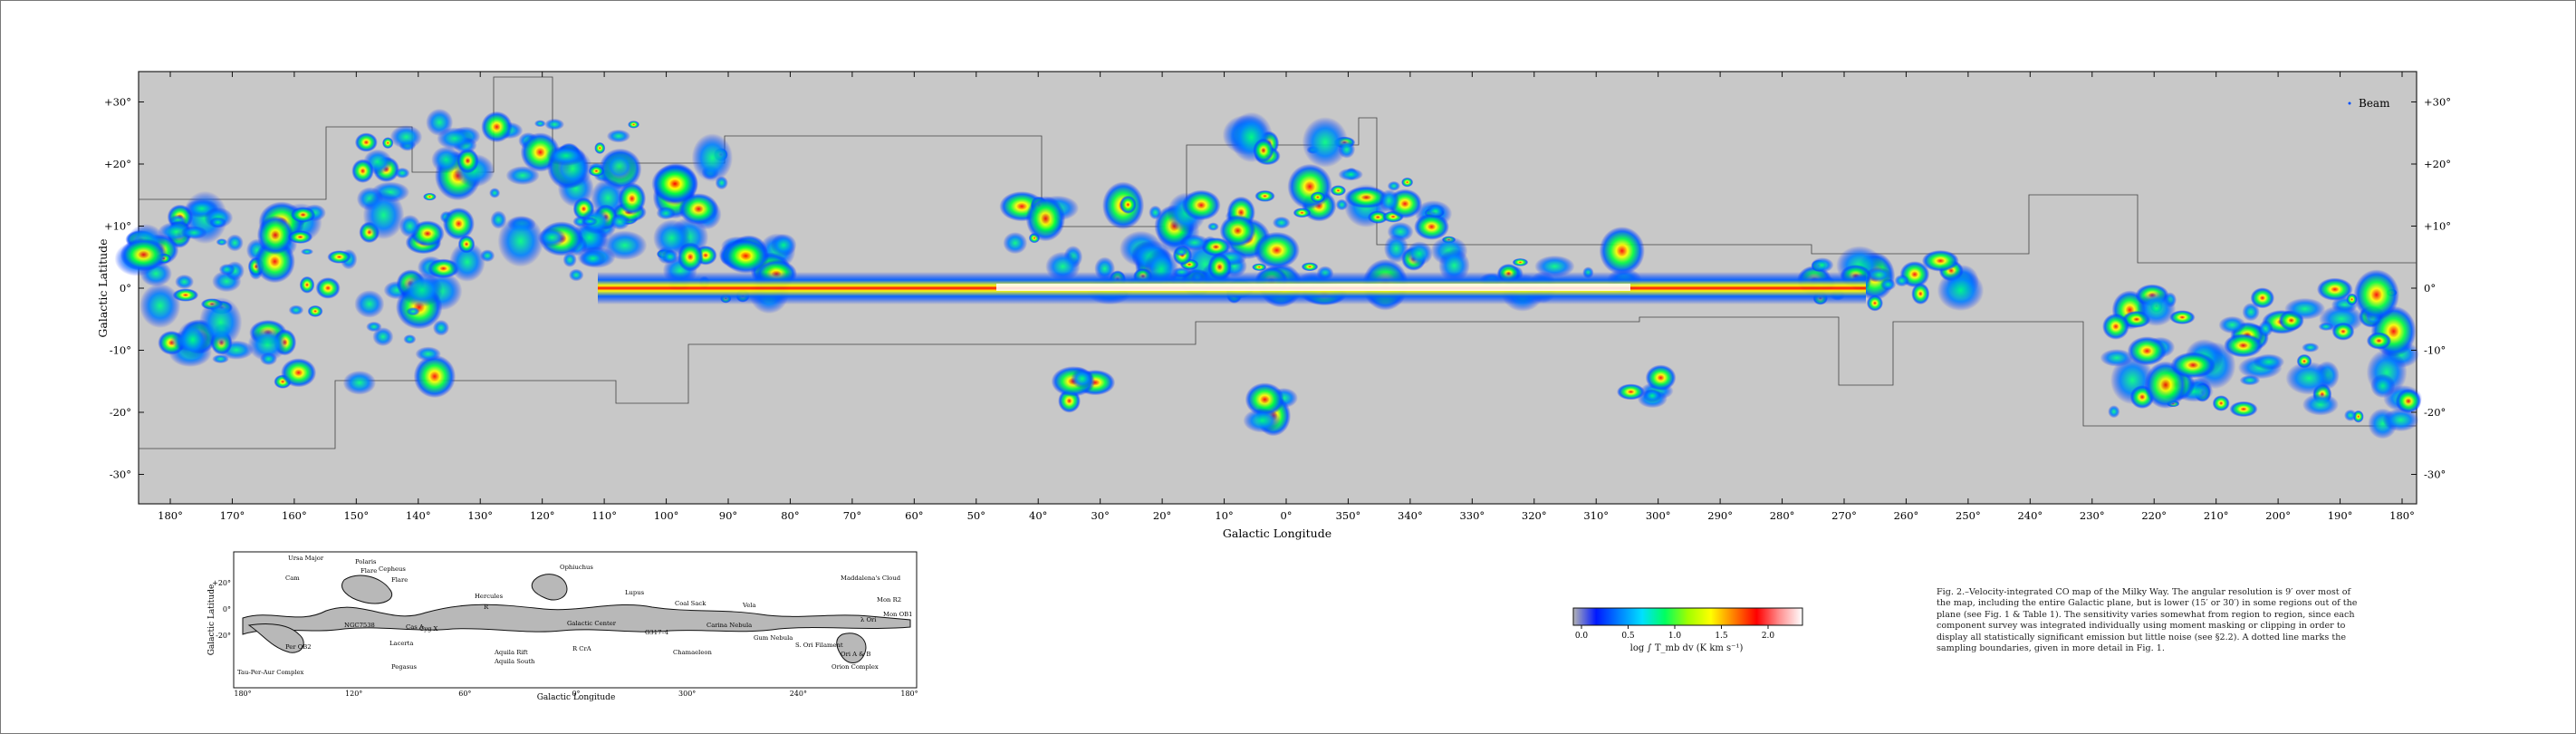 This screenshot has width=2576, height=734. What do you see at coordinates (692, 652) in the screenshot?
I see `inset-region-label: Chamaeleon` at bounding box center [692, 652].